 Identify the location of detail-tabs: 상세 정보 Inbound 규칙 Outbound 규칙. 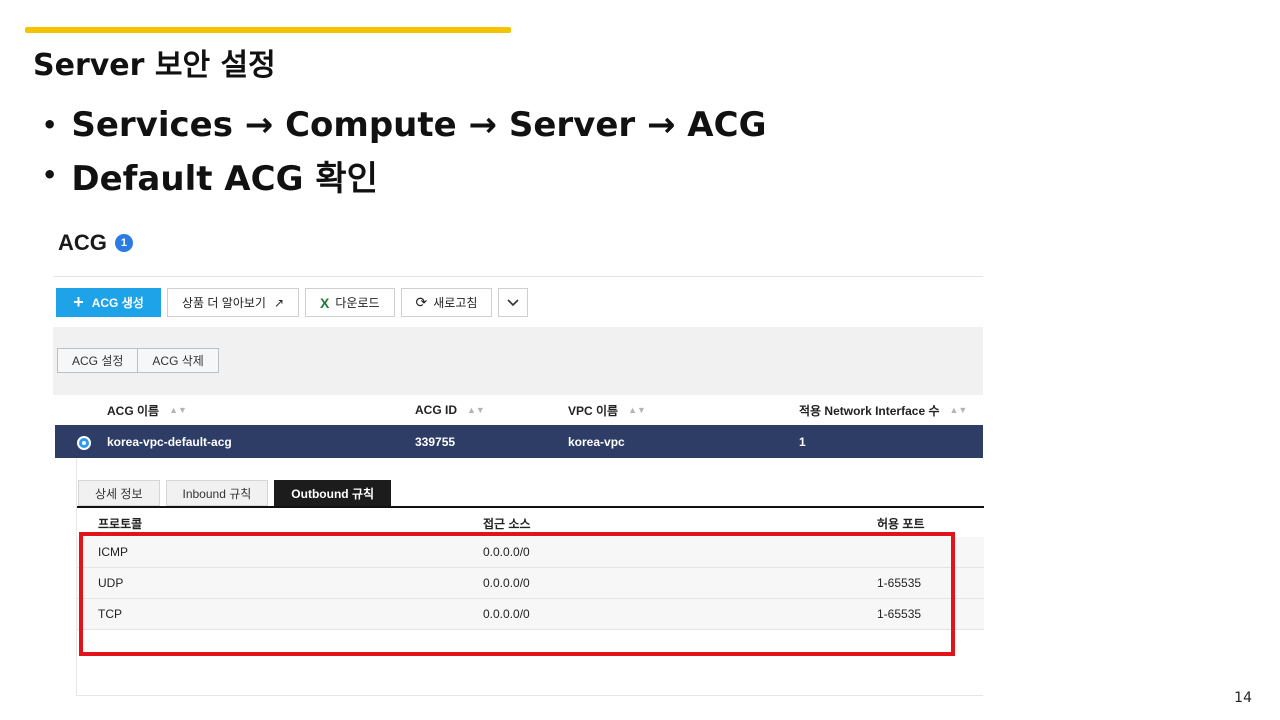
(235, 493).